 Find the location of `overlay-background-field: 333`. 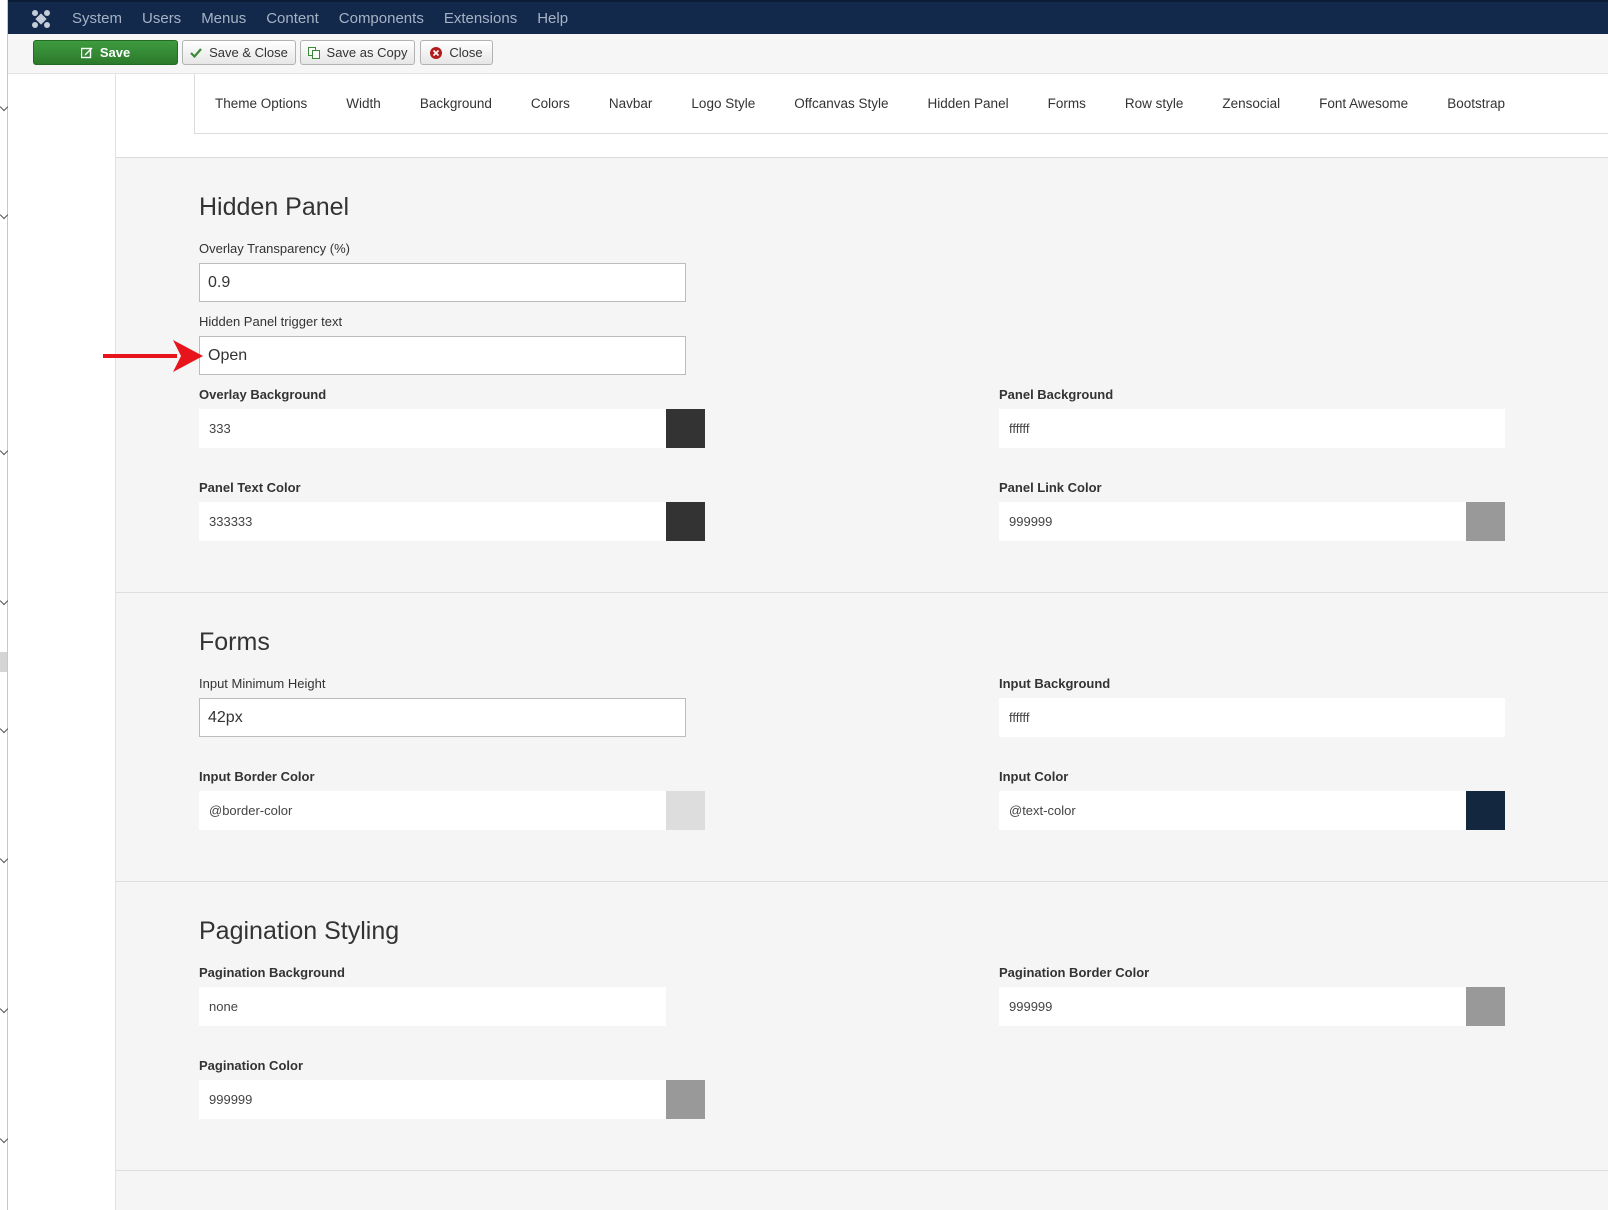

overlay-background-field: 333 is located at coordinates (452, 428).